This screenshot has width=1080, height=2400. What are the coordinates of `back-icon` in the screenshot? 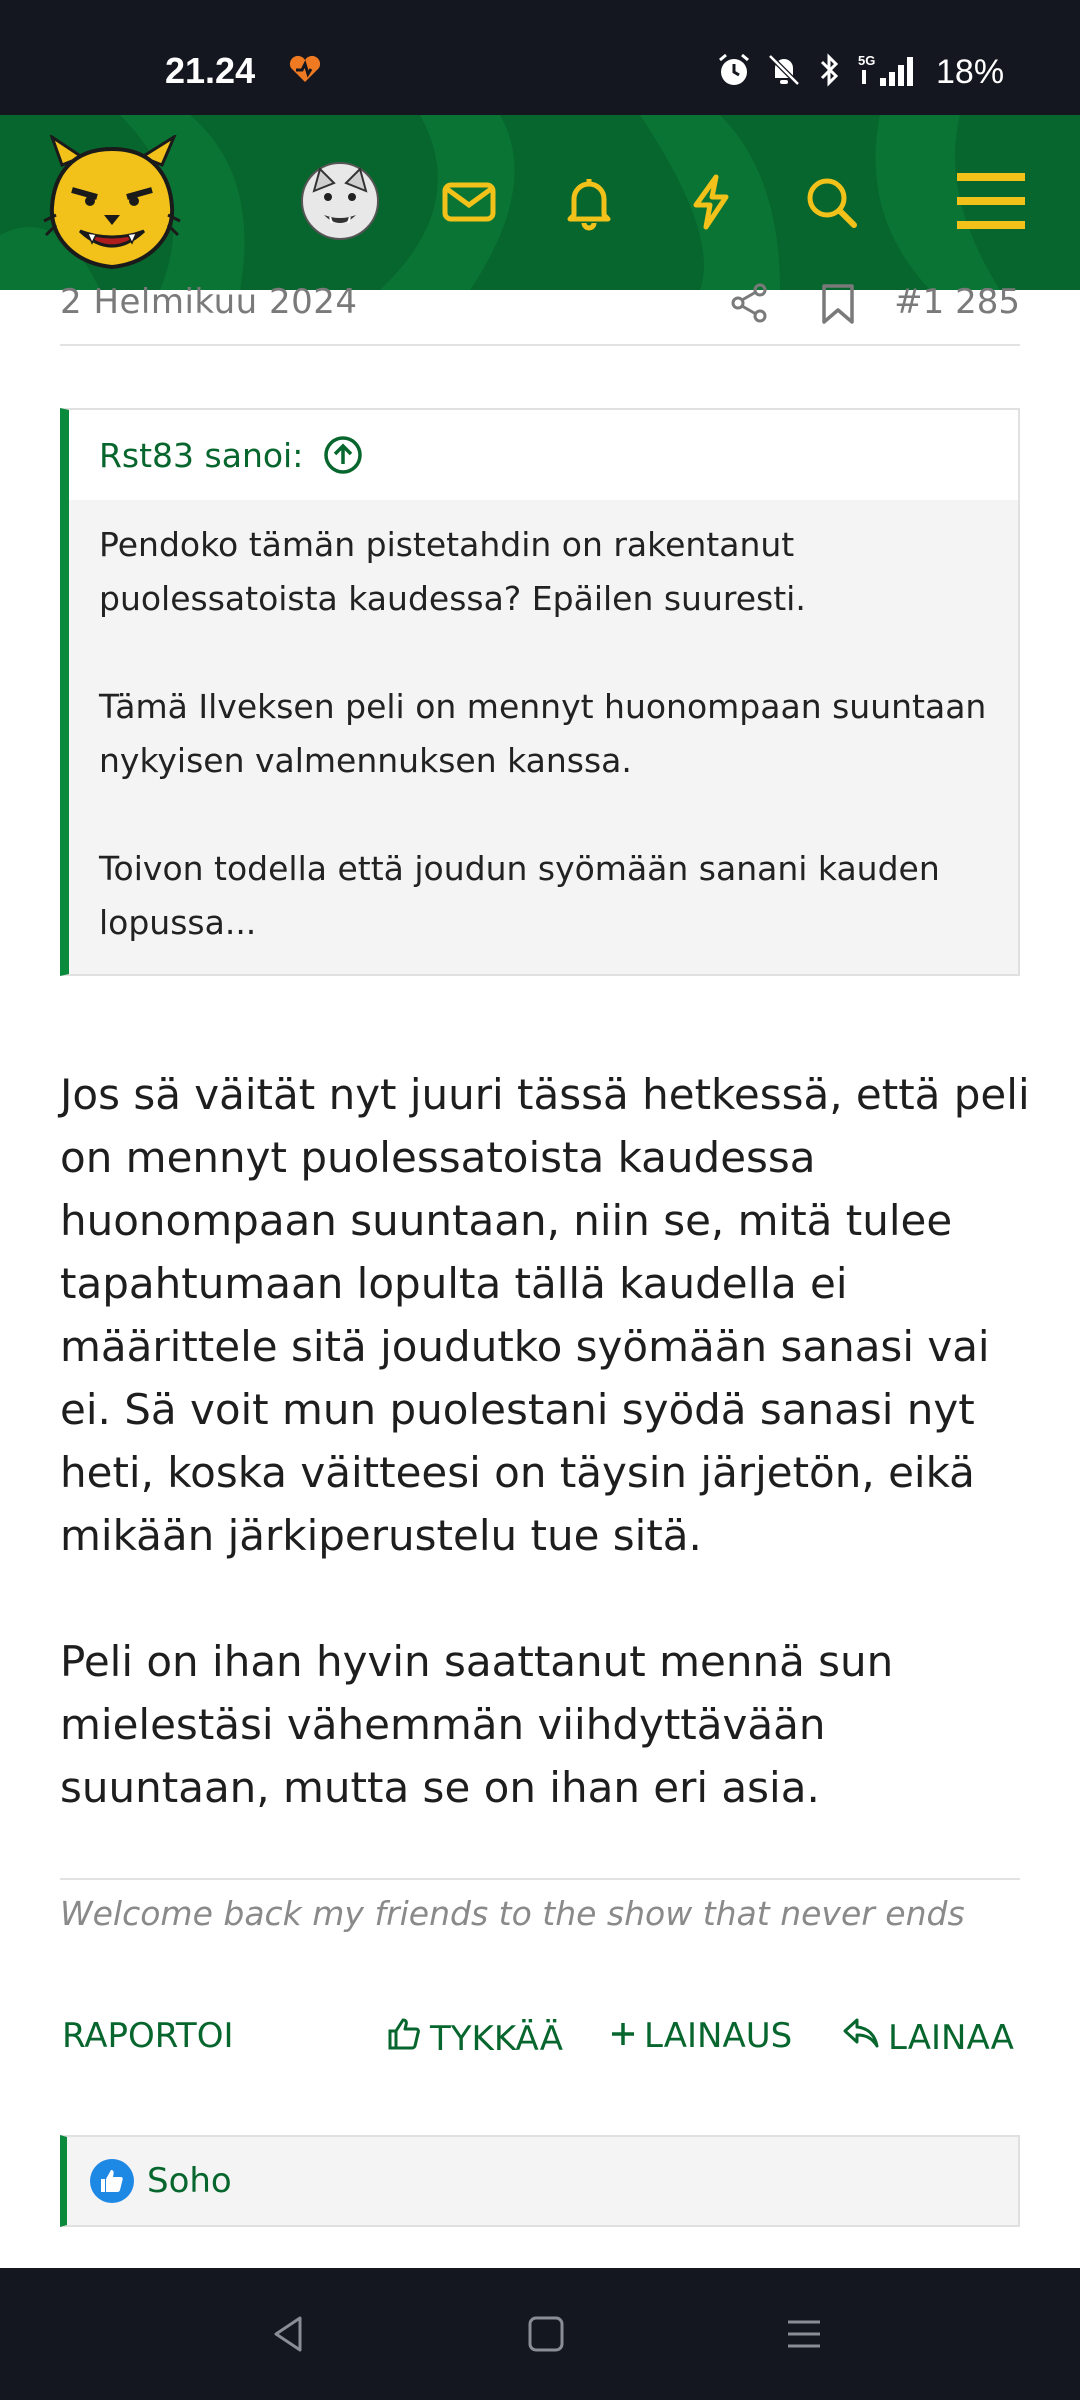 It's located at (288, 2336).